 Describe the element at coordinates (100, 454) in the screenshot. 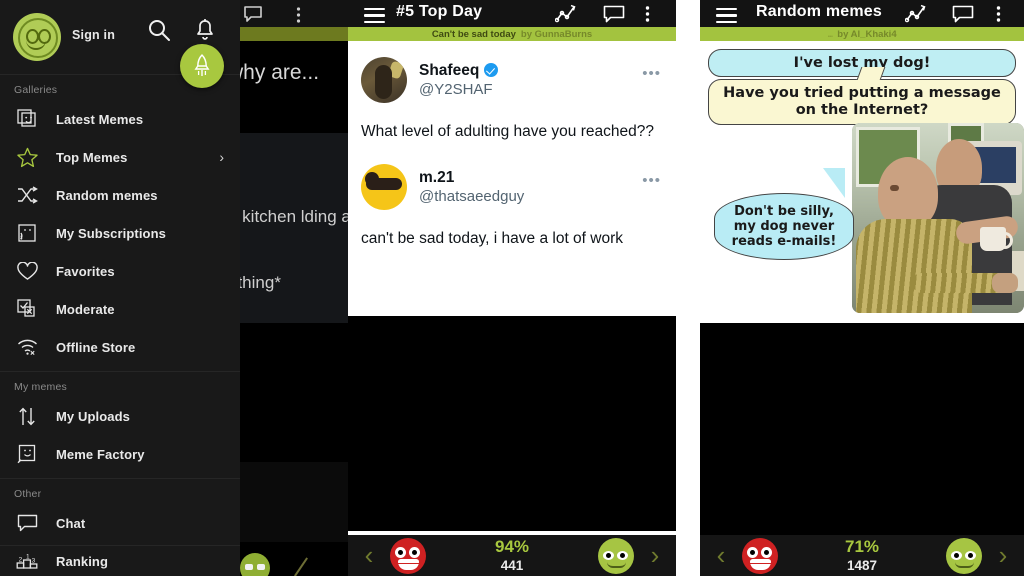

I see `sidebar-item-label: Meme Factory` at that location.